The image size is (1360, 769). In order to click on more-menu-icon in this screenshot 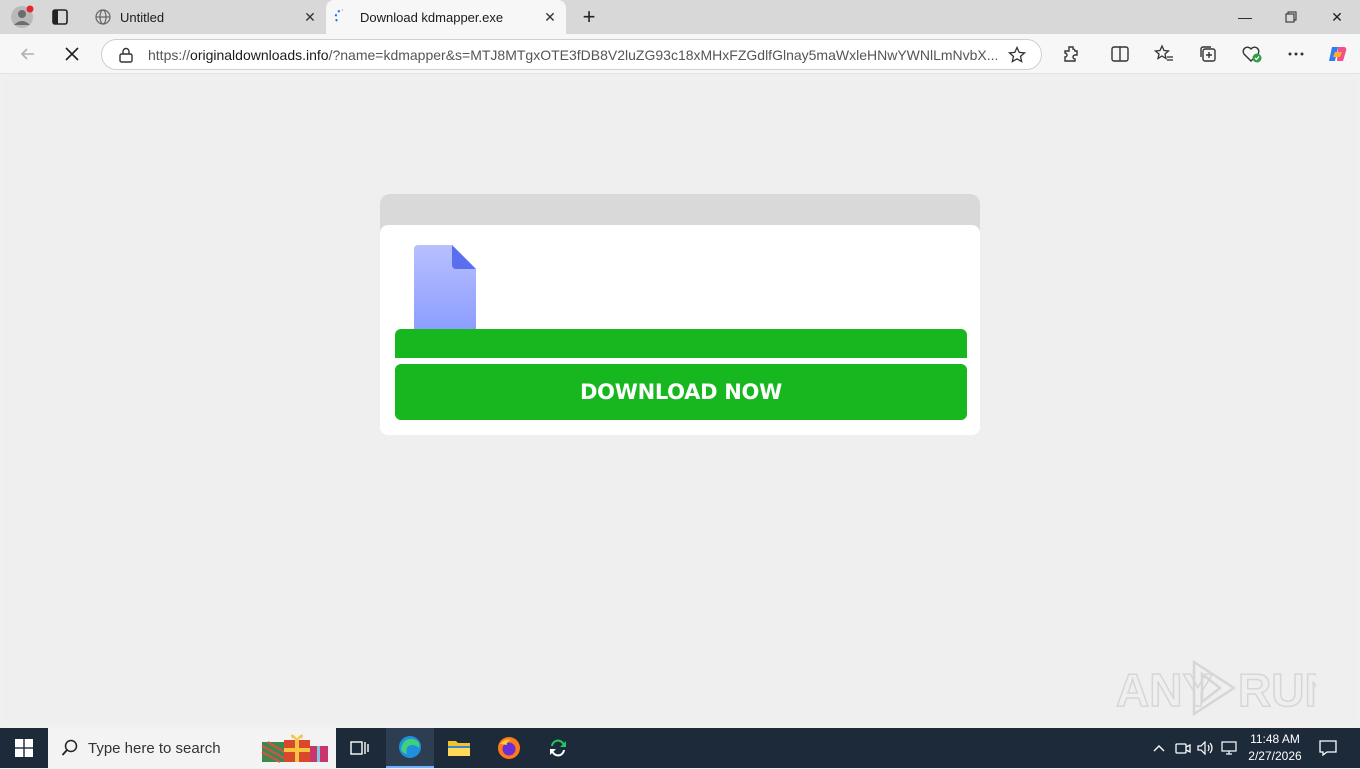, I will do `click(1296, 54)`.